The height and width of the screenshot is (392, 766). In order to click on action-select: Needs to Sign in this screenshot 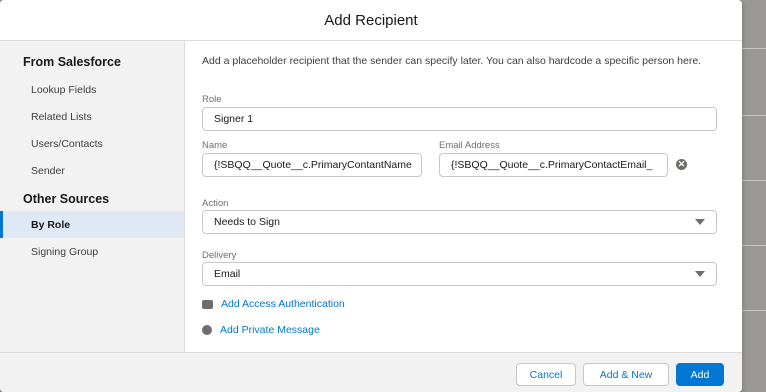, I will do `click(459, 222)`.